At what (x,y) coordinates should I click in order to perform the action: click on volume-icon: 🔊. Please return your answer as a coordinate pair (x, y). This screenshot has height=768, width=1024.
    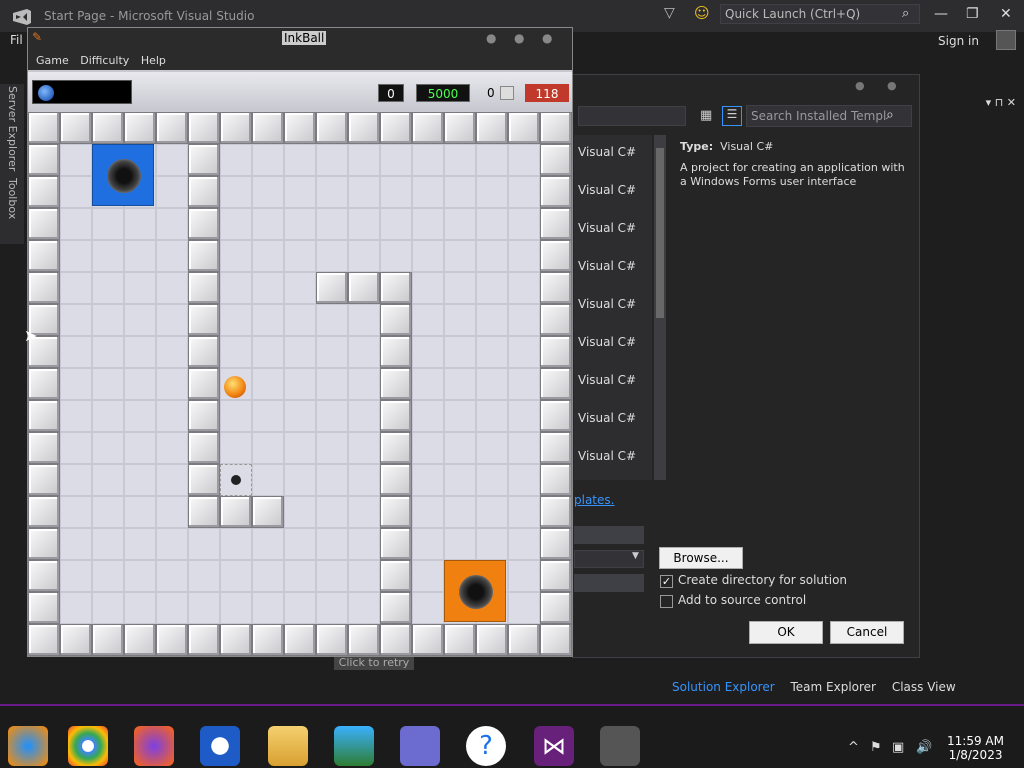
    Looking at the image, I should click on (924, 747).